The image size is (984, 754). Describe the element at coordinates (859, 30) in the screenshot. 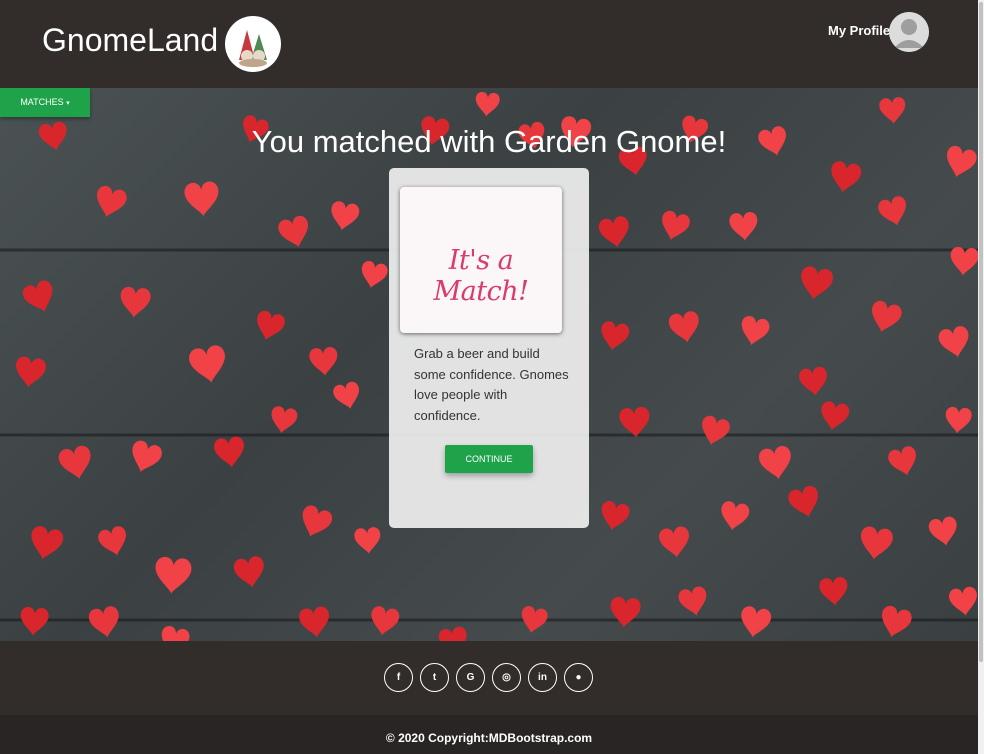

I see `my-profile-link: My Profile` at that location.